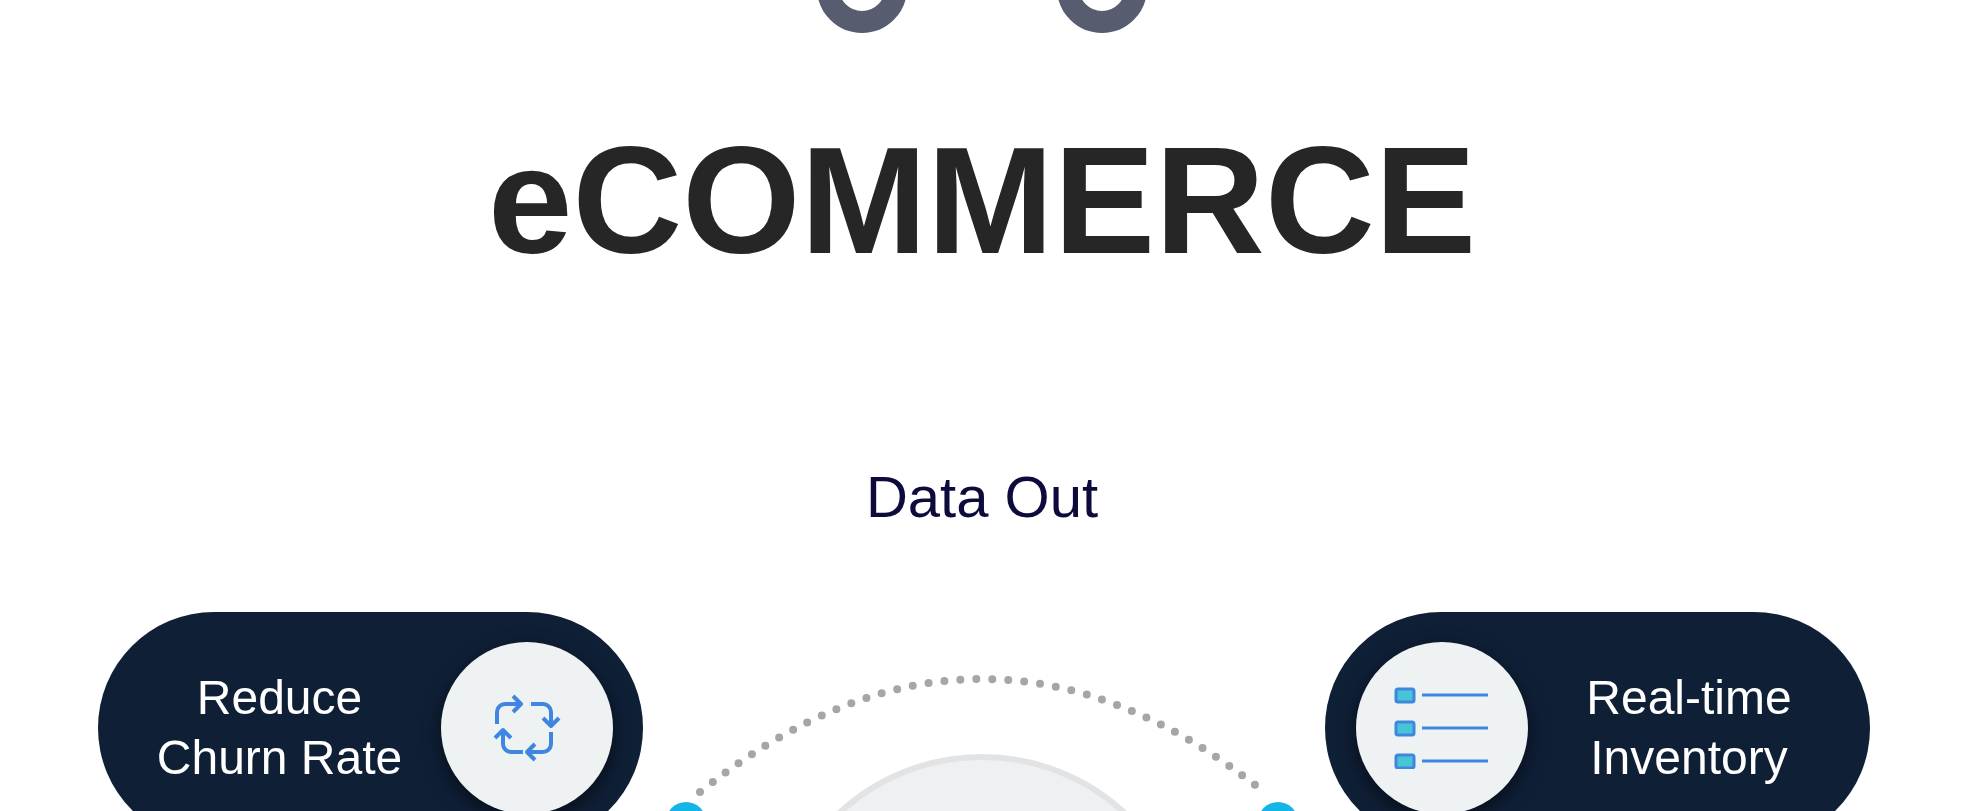 The height and width of the screenshot is (811, 1964). What do you see at coordinates (982, 200) in the screenshot?
I see `page-title: eCOMMERCE` at bounding box center [982, 200].